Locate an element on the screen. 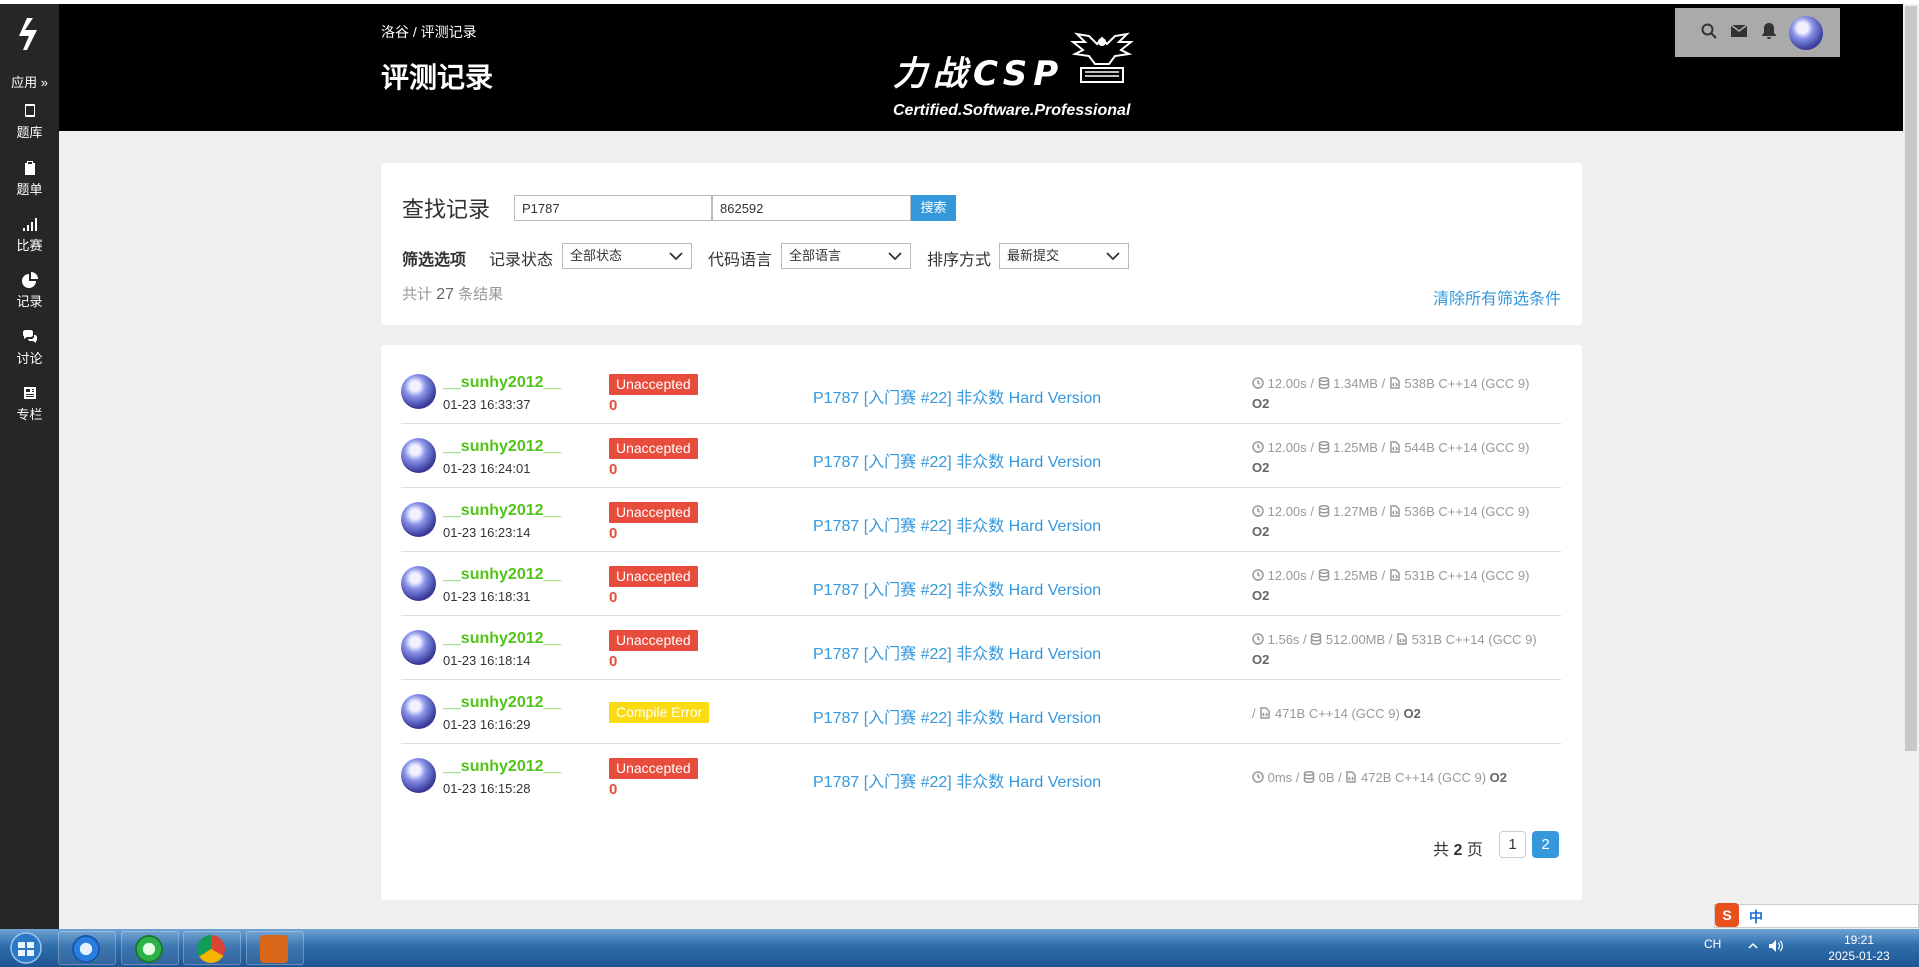  chrome-icon is located at coordinates (211, 949).